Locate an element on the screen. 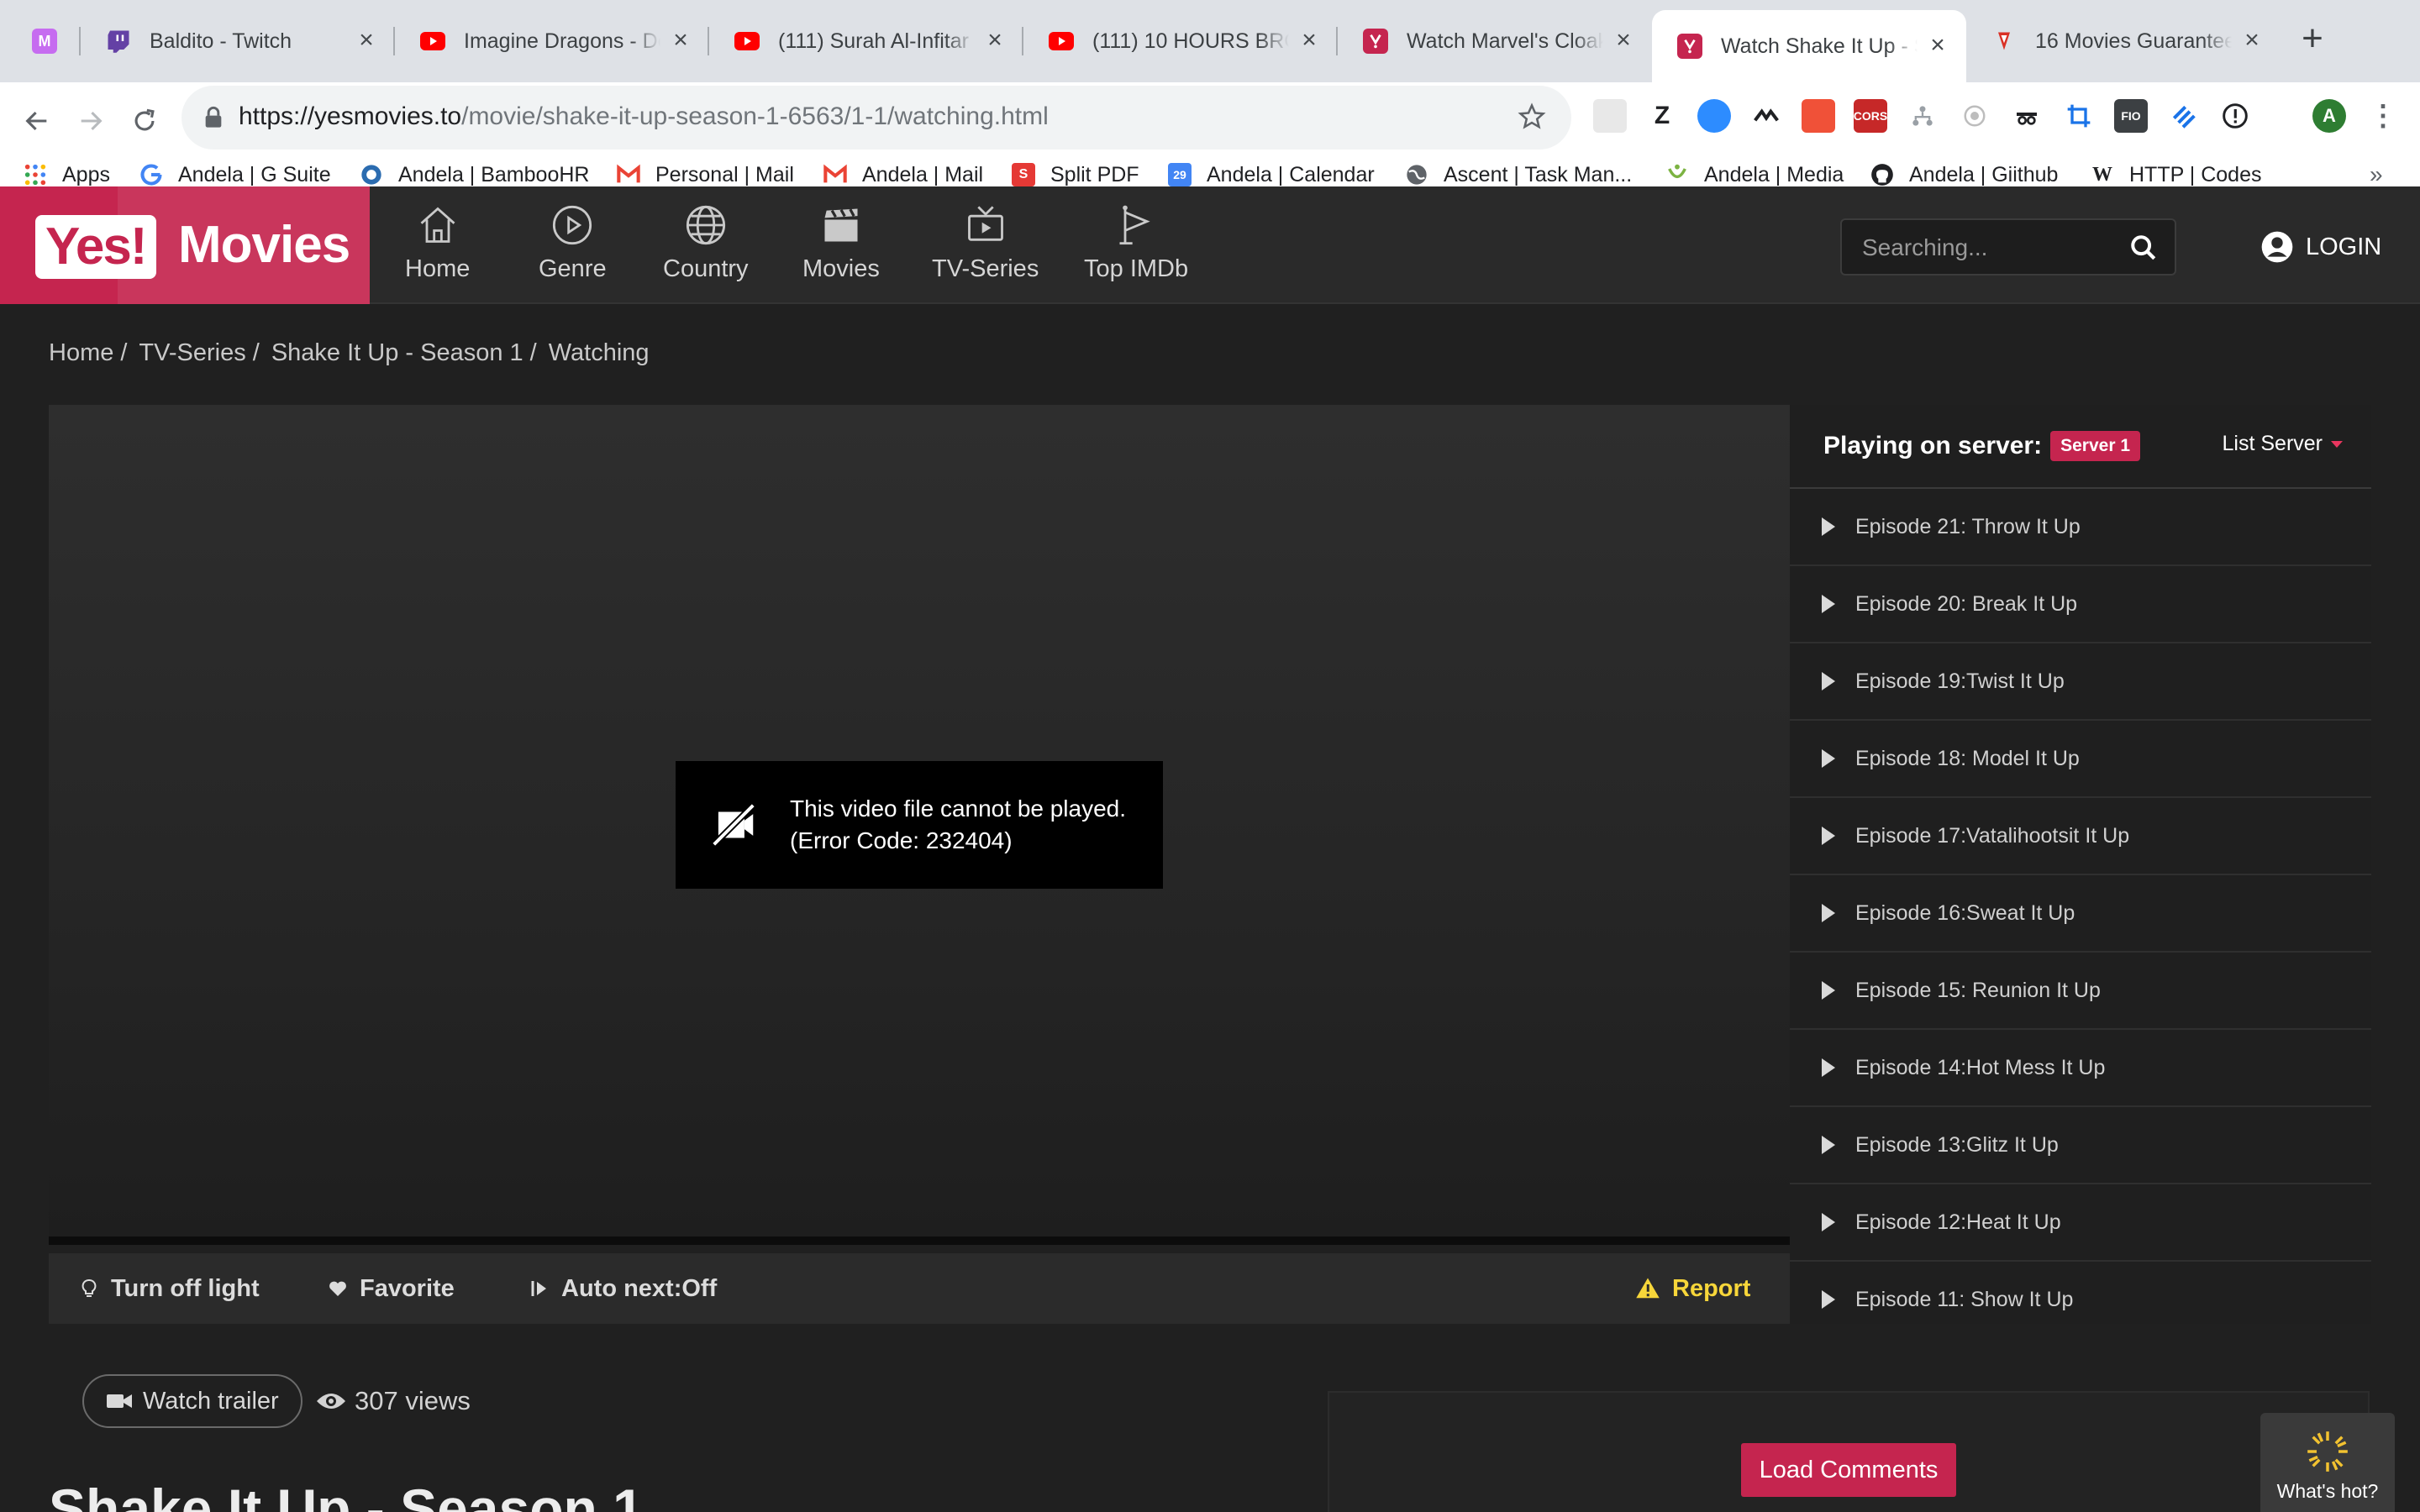 Image resolution: width=2420 pixels, height=1512 pixels. episode-title: Episode 18: Model It Up is located at coordinates (1968, 758).